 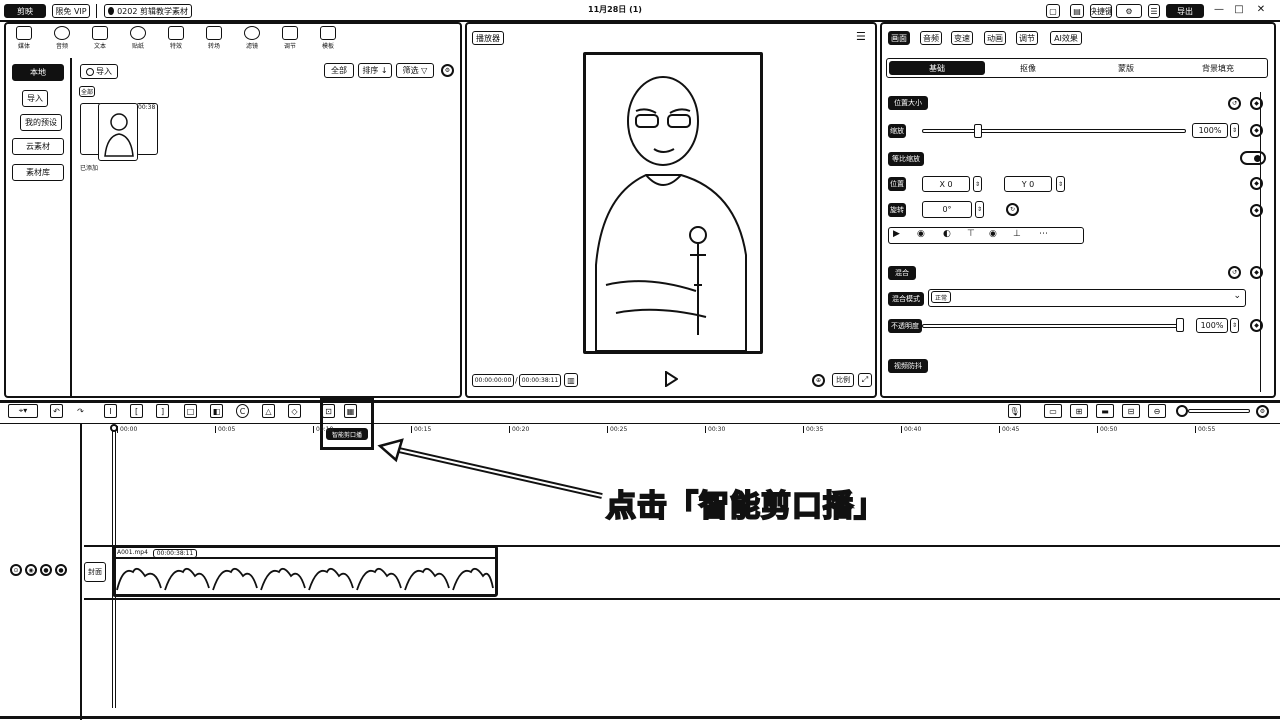 I want to click on delete-icon: □, so click(x=190, y=411).